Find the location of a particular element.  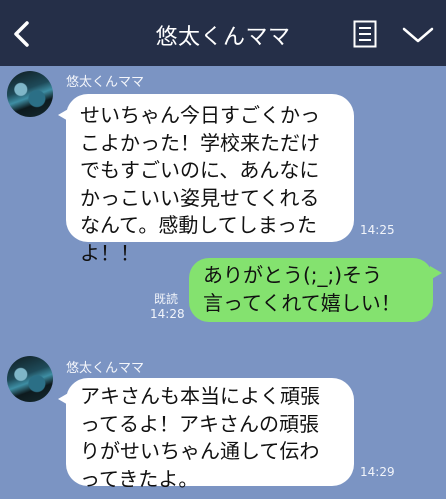

message-bubble-outgoing: ありがとう(;_;)そう 言ってくれて嬉しい！ is located at coordinates (315, 290).